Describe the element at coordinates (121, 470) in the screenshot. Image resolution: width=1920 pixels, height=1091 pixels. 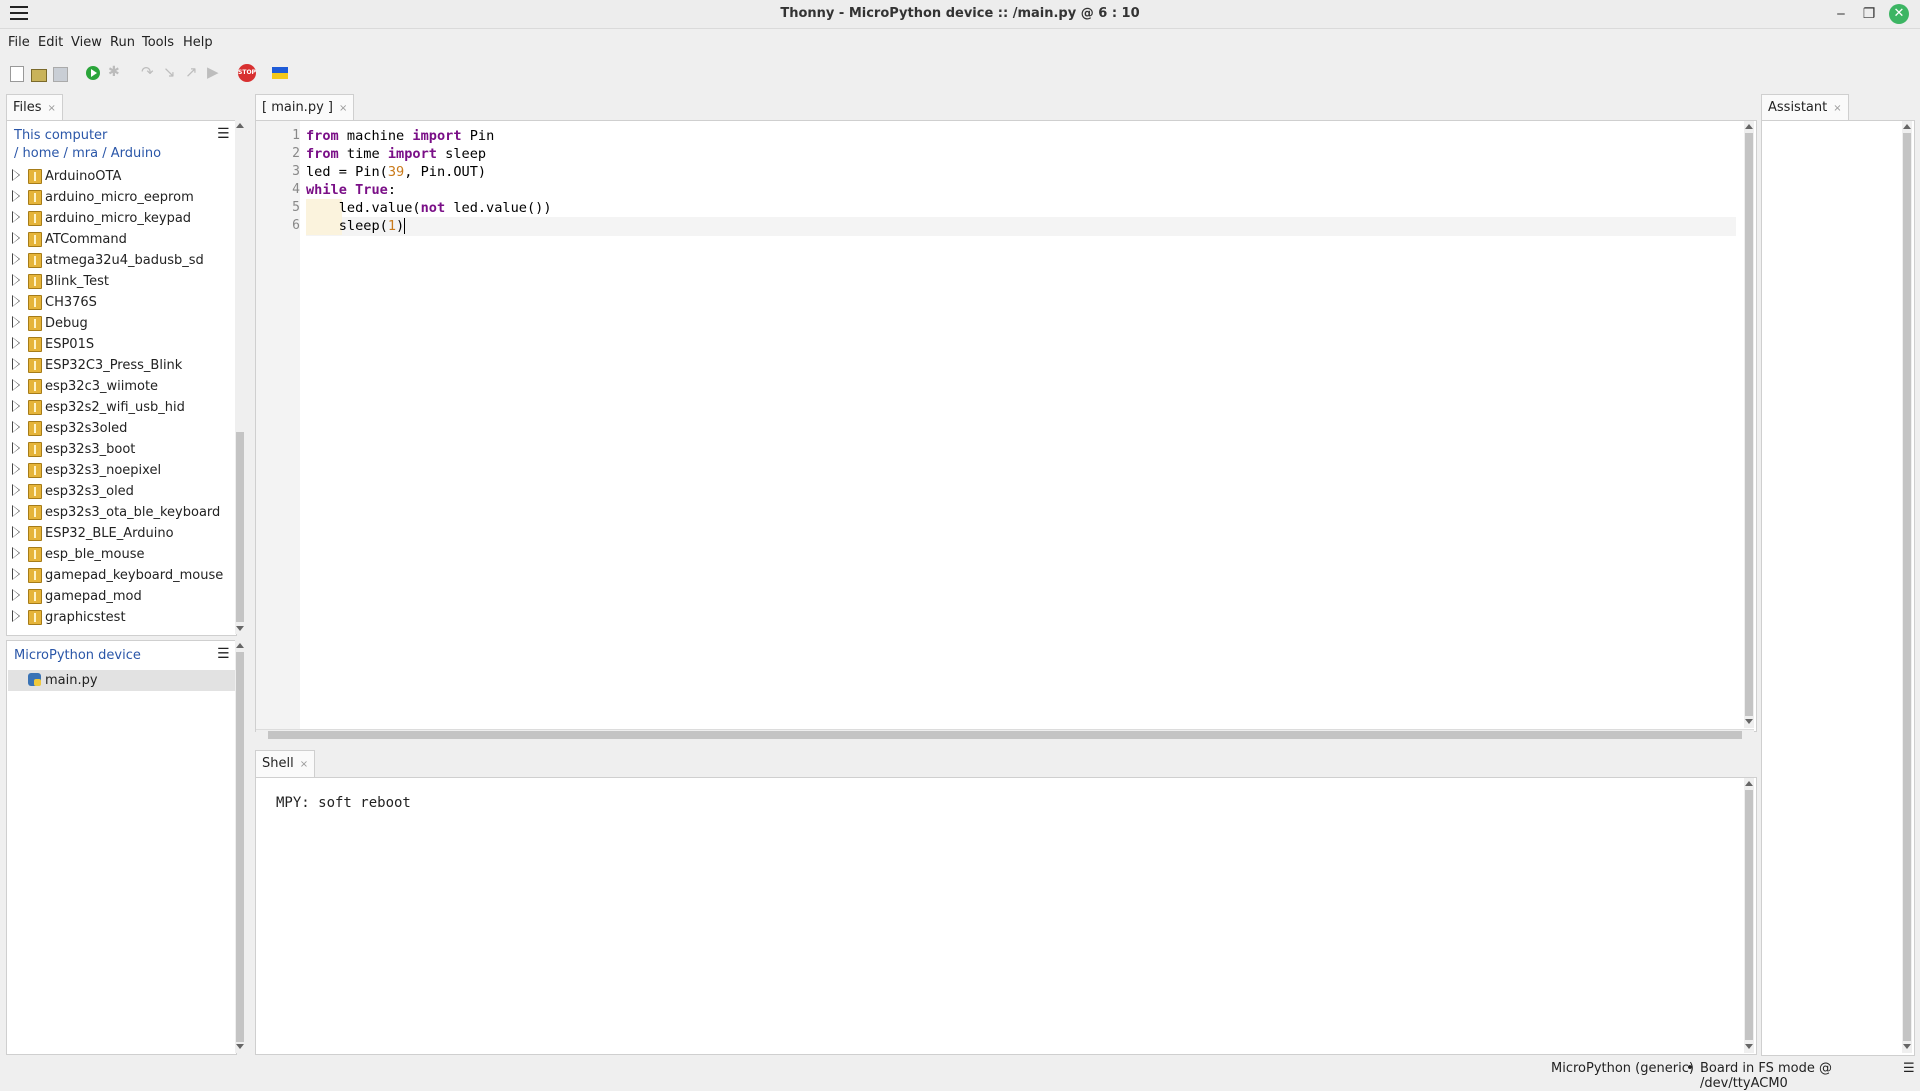
I see `list-item: esp32s3_noepixel` at that location.